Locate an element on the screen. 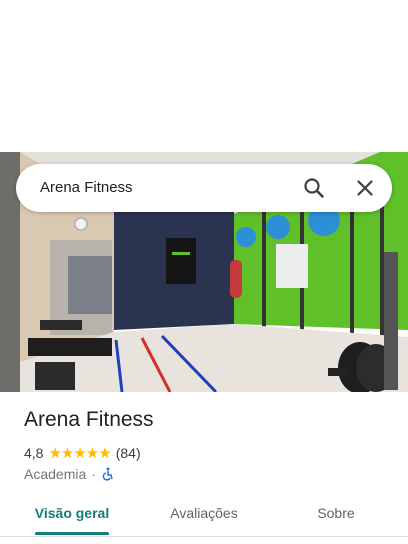 The width and height of the screenshot is (408, 544). active-tab-indicator is located at coordinates (72, 533).